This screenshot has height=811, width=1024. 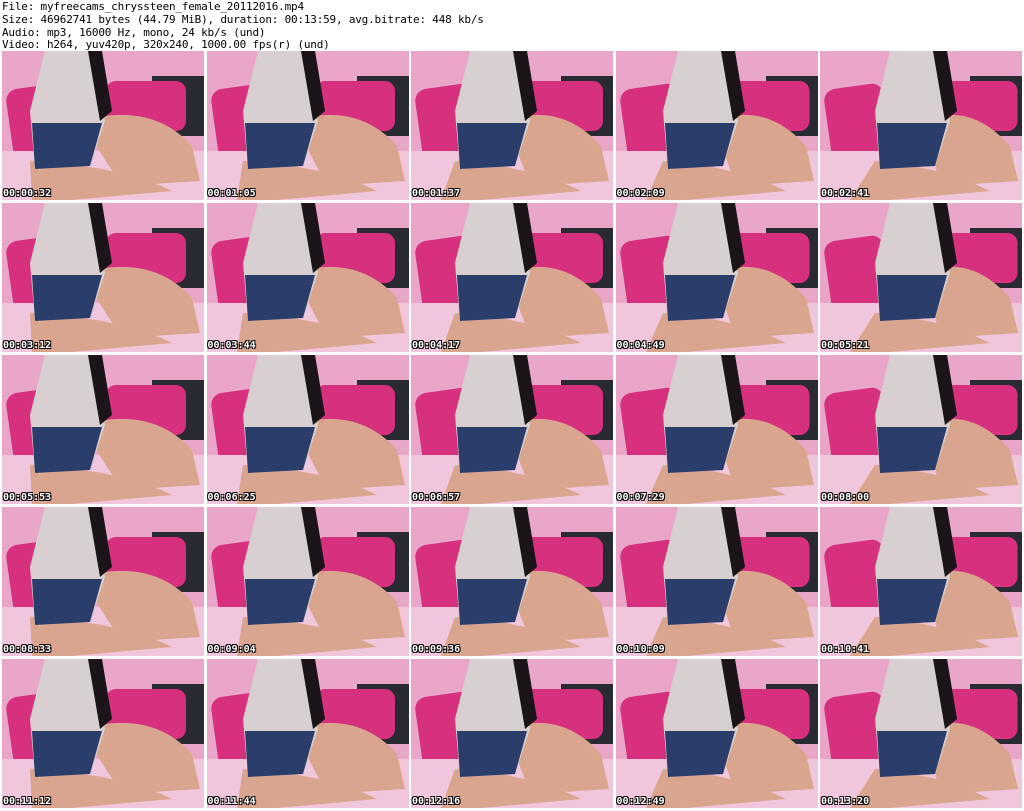 What do you see at coordinates (436, 193) in the screenshot?
I see `timestamp-label: 00:01:37` at bounding box center [436, 193].